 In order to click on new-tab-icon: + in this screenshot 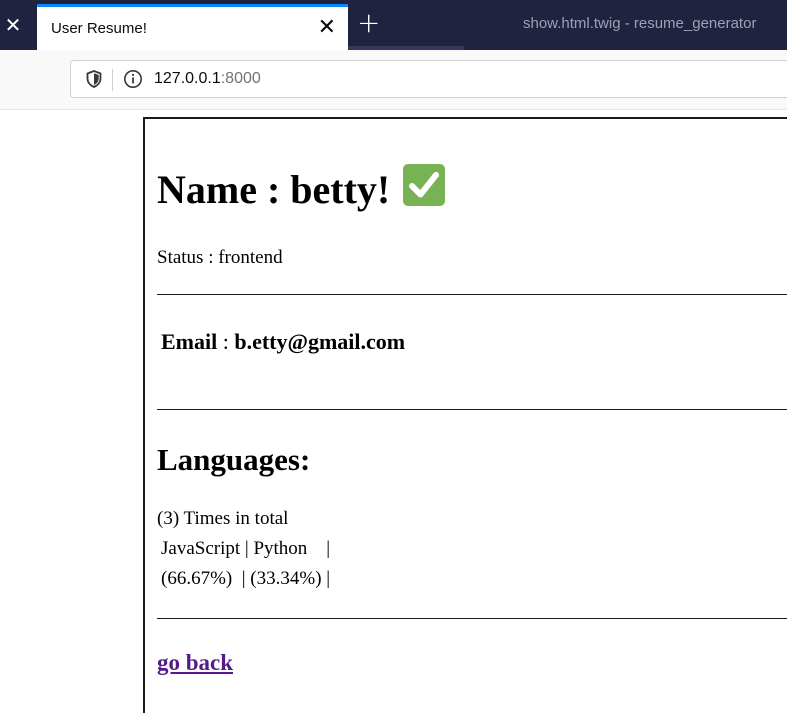, I will do `click(368, 23)`.